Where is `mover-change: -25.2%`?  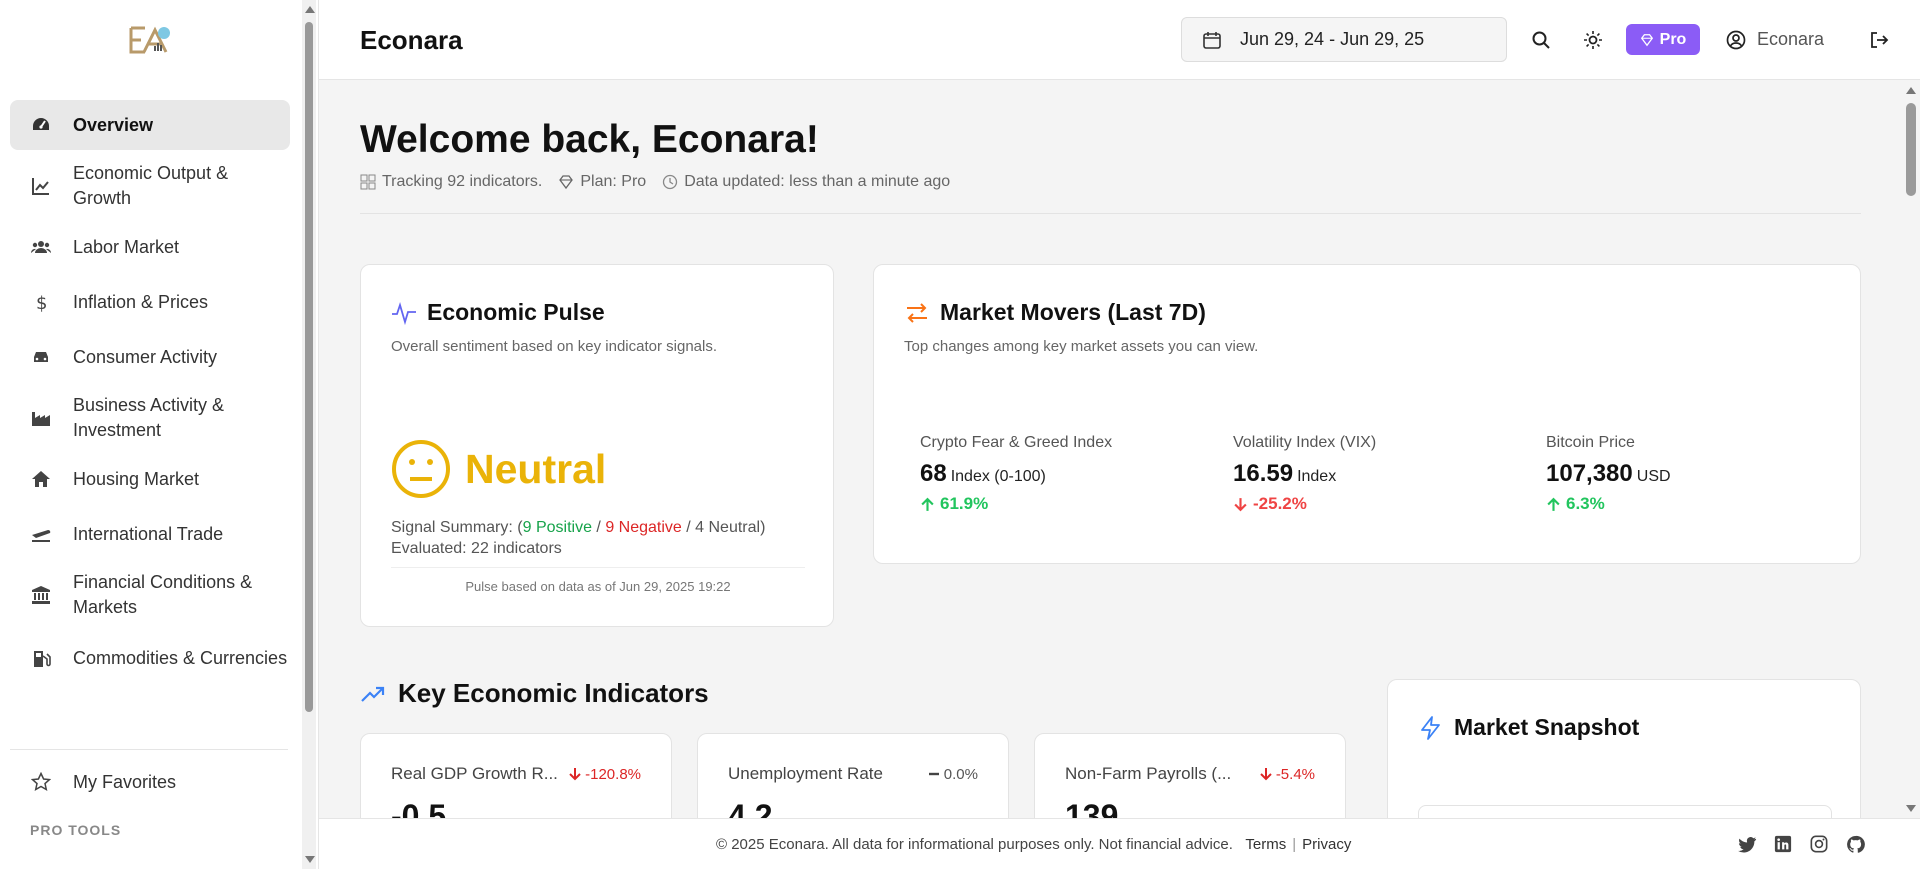
mover-change: -25.2% is located at coordinates (1304, 504).